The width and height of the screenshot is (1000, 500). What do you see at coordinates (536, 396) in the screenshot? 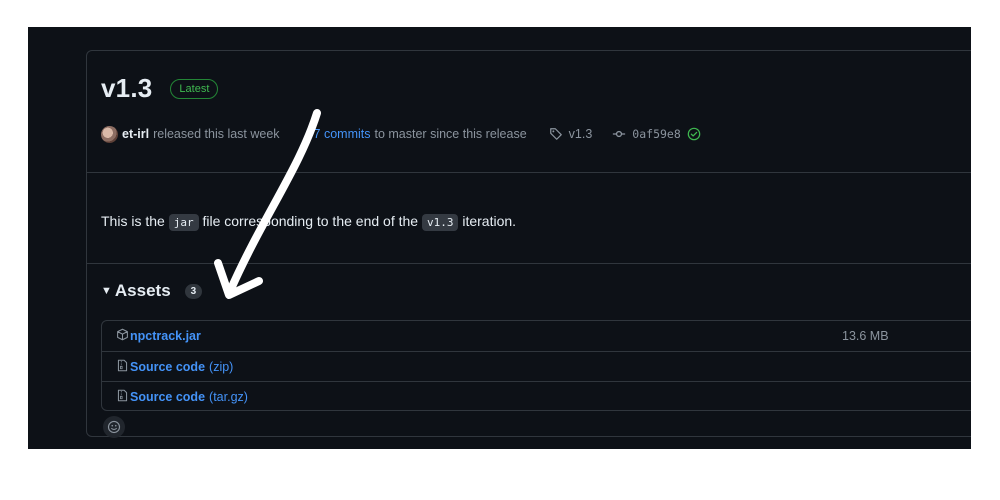
I see `asset-row: Source code (tar.gz)` at bounding box center [536, 396].